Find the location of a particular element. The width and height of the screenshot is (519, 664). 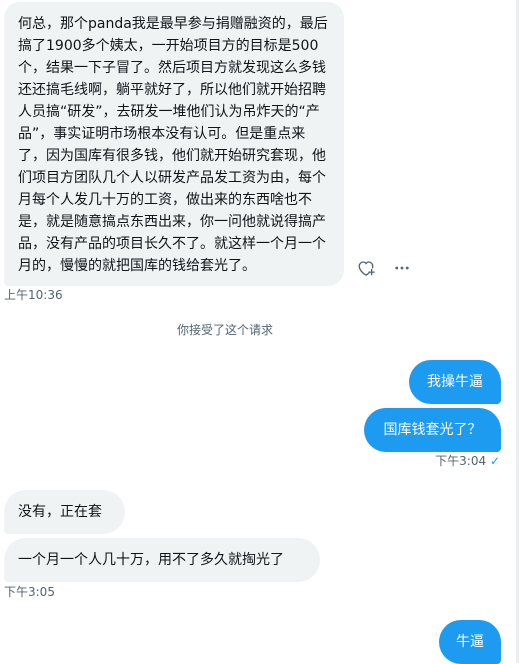

message-text: 国库钱套光了？ is located at coordinates (432, 430).